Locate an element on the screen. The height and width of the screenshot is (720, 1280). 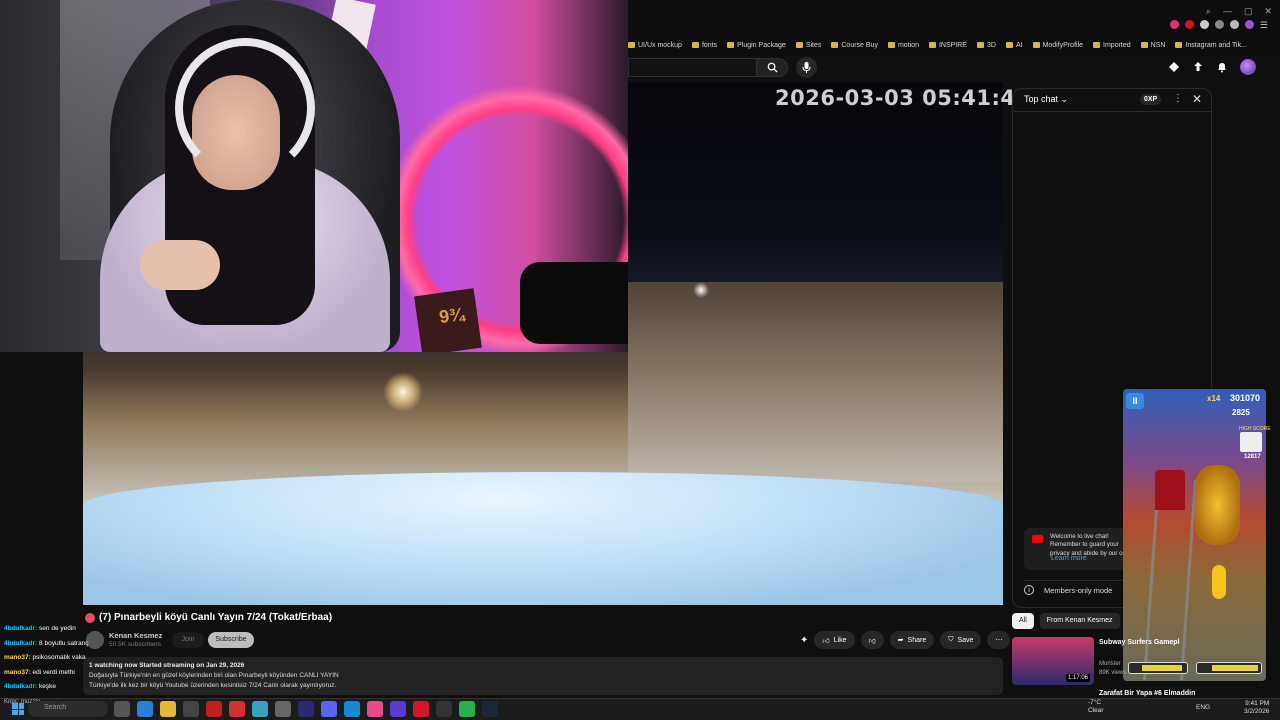
bookmark-item: Course Buy is located at coordinates (854, 45).